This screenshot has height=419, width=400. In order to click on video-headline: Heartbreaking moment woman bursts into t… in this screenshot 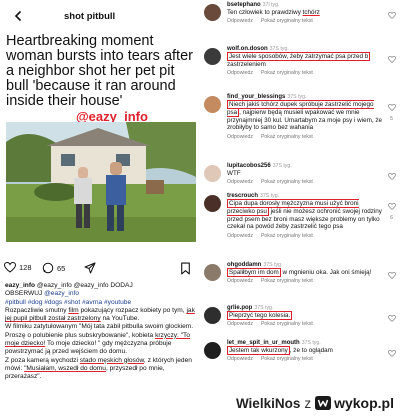, I will do `click(99, 71)`.